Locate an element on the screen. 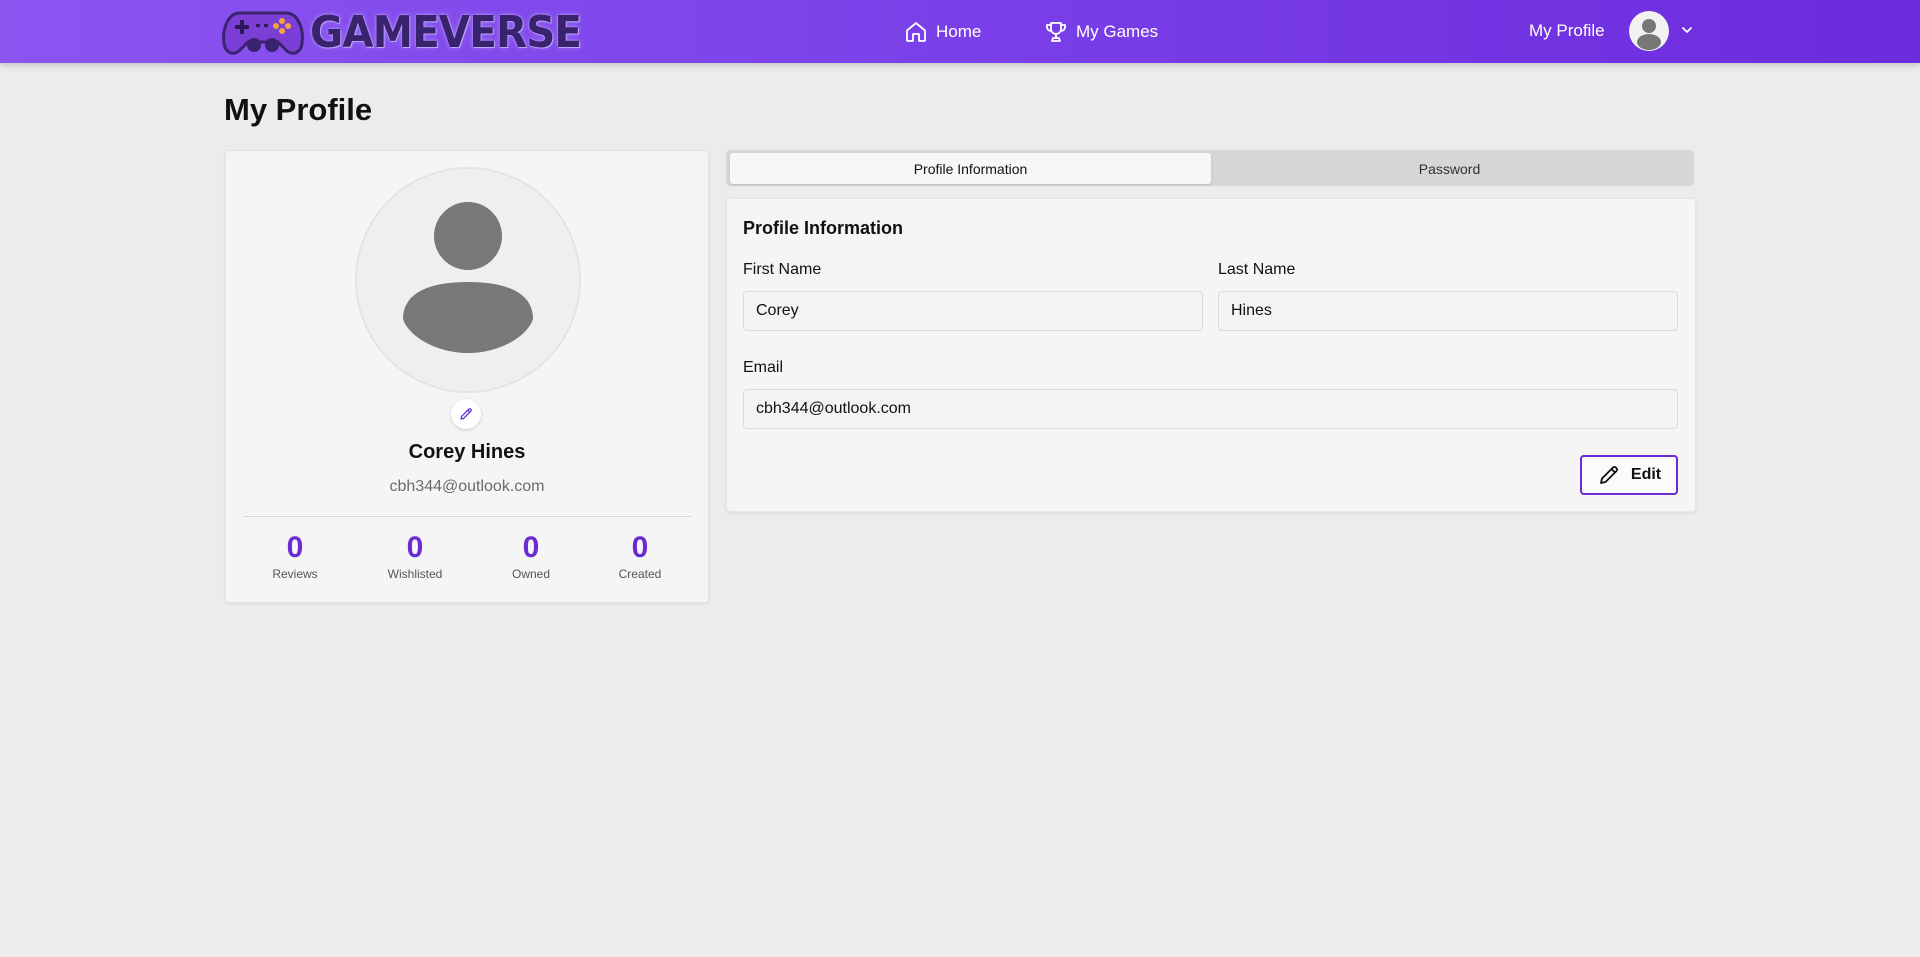 The image size is (1920, 957). first-name-field: Corey is located at coordinates (973, 311).